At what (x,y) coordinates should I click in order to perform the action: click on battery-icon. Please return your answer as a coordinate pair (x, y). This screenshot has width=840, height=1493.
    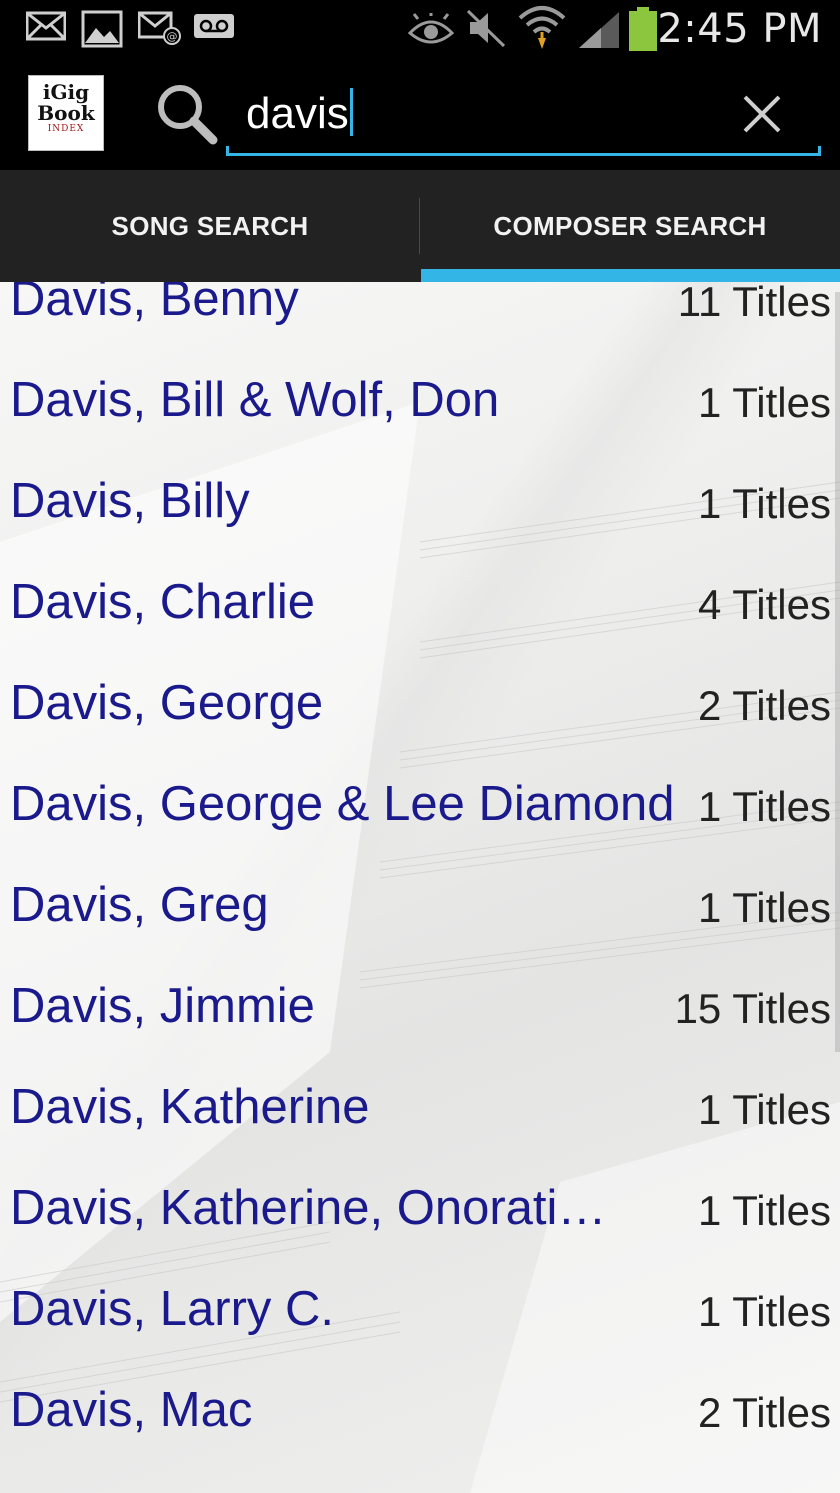
    Looking at the image, I should click on (643, 31).